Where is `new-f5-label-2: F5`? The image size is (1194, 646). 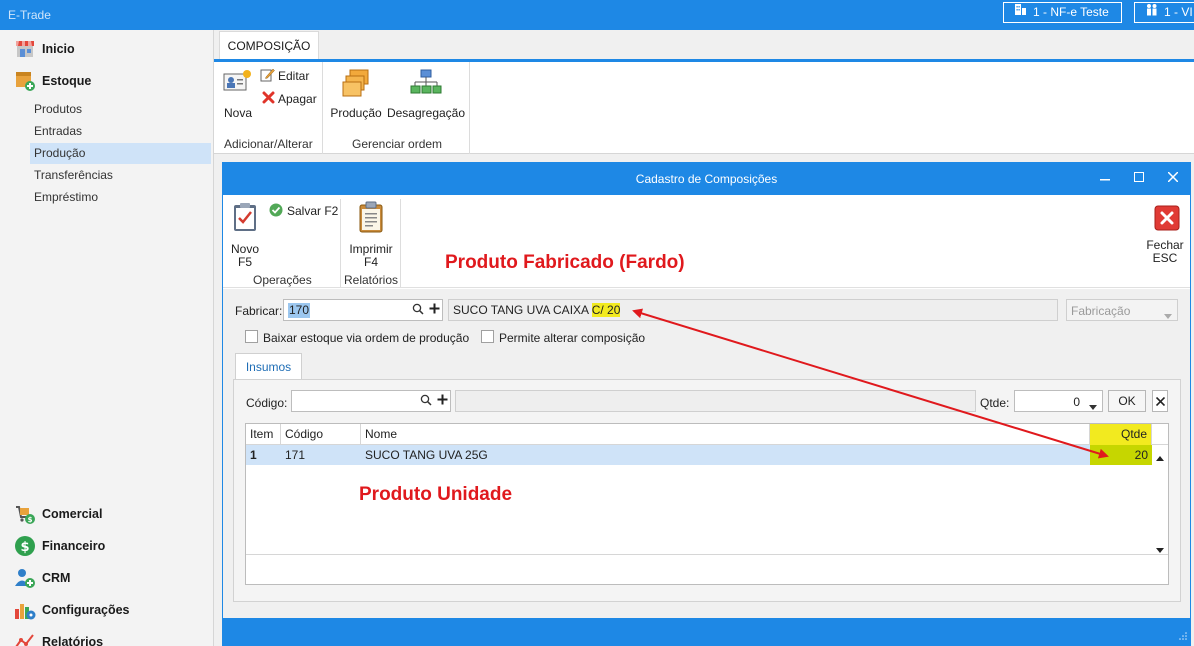 new-f5-label-2: F5 is located at coordinates (244, 262).